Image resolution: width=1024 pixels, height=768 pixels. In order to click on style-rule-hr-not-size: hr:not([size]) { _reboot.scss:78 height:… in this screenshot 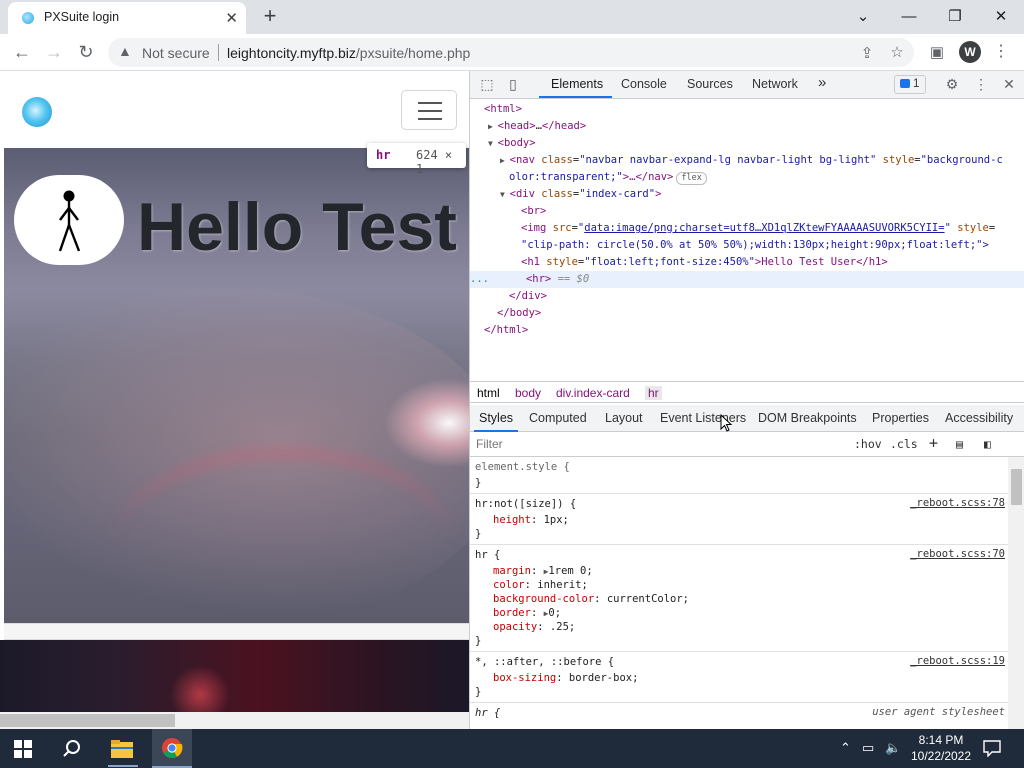, I will do `click(739, 519)`.